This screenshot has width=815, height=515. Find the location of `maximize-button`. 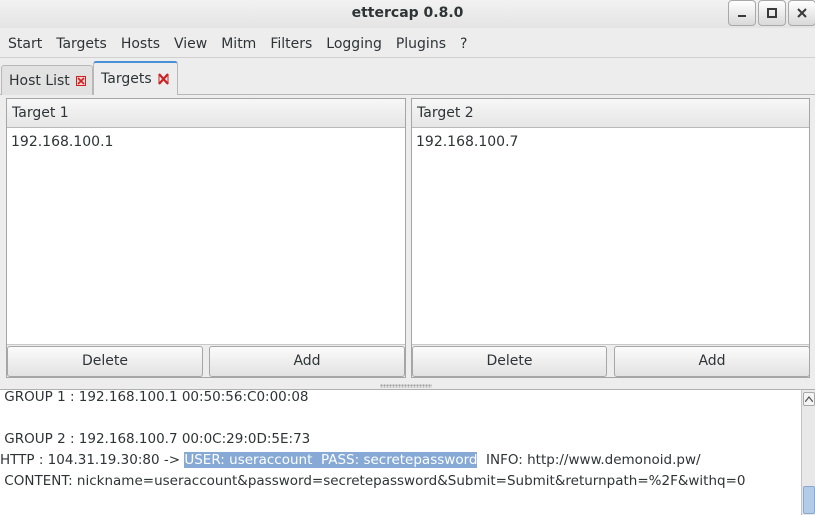

maximize-button is located at coordinates (772, 13).